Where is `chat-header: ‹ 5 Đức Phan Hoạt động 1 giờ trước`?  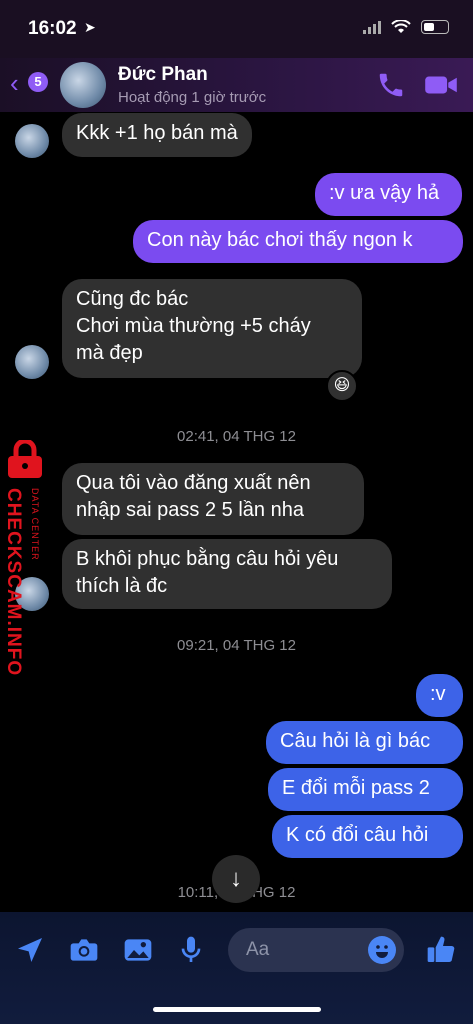
chat-header: ‹ 5 Đức Phan Hoạt động 1 giờ trước is located at coordinates (236, 85).